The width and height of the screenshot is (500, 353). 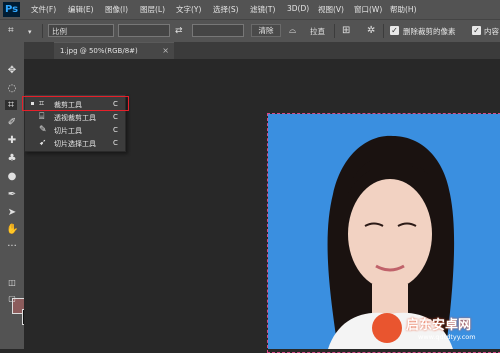 I want to click on menu-image: 图像(I), so click(x=116, y=9).